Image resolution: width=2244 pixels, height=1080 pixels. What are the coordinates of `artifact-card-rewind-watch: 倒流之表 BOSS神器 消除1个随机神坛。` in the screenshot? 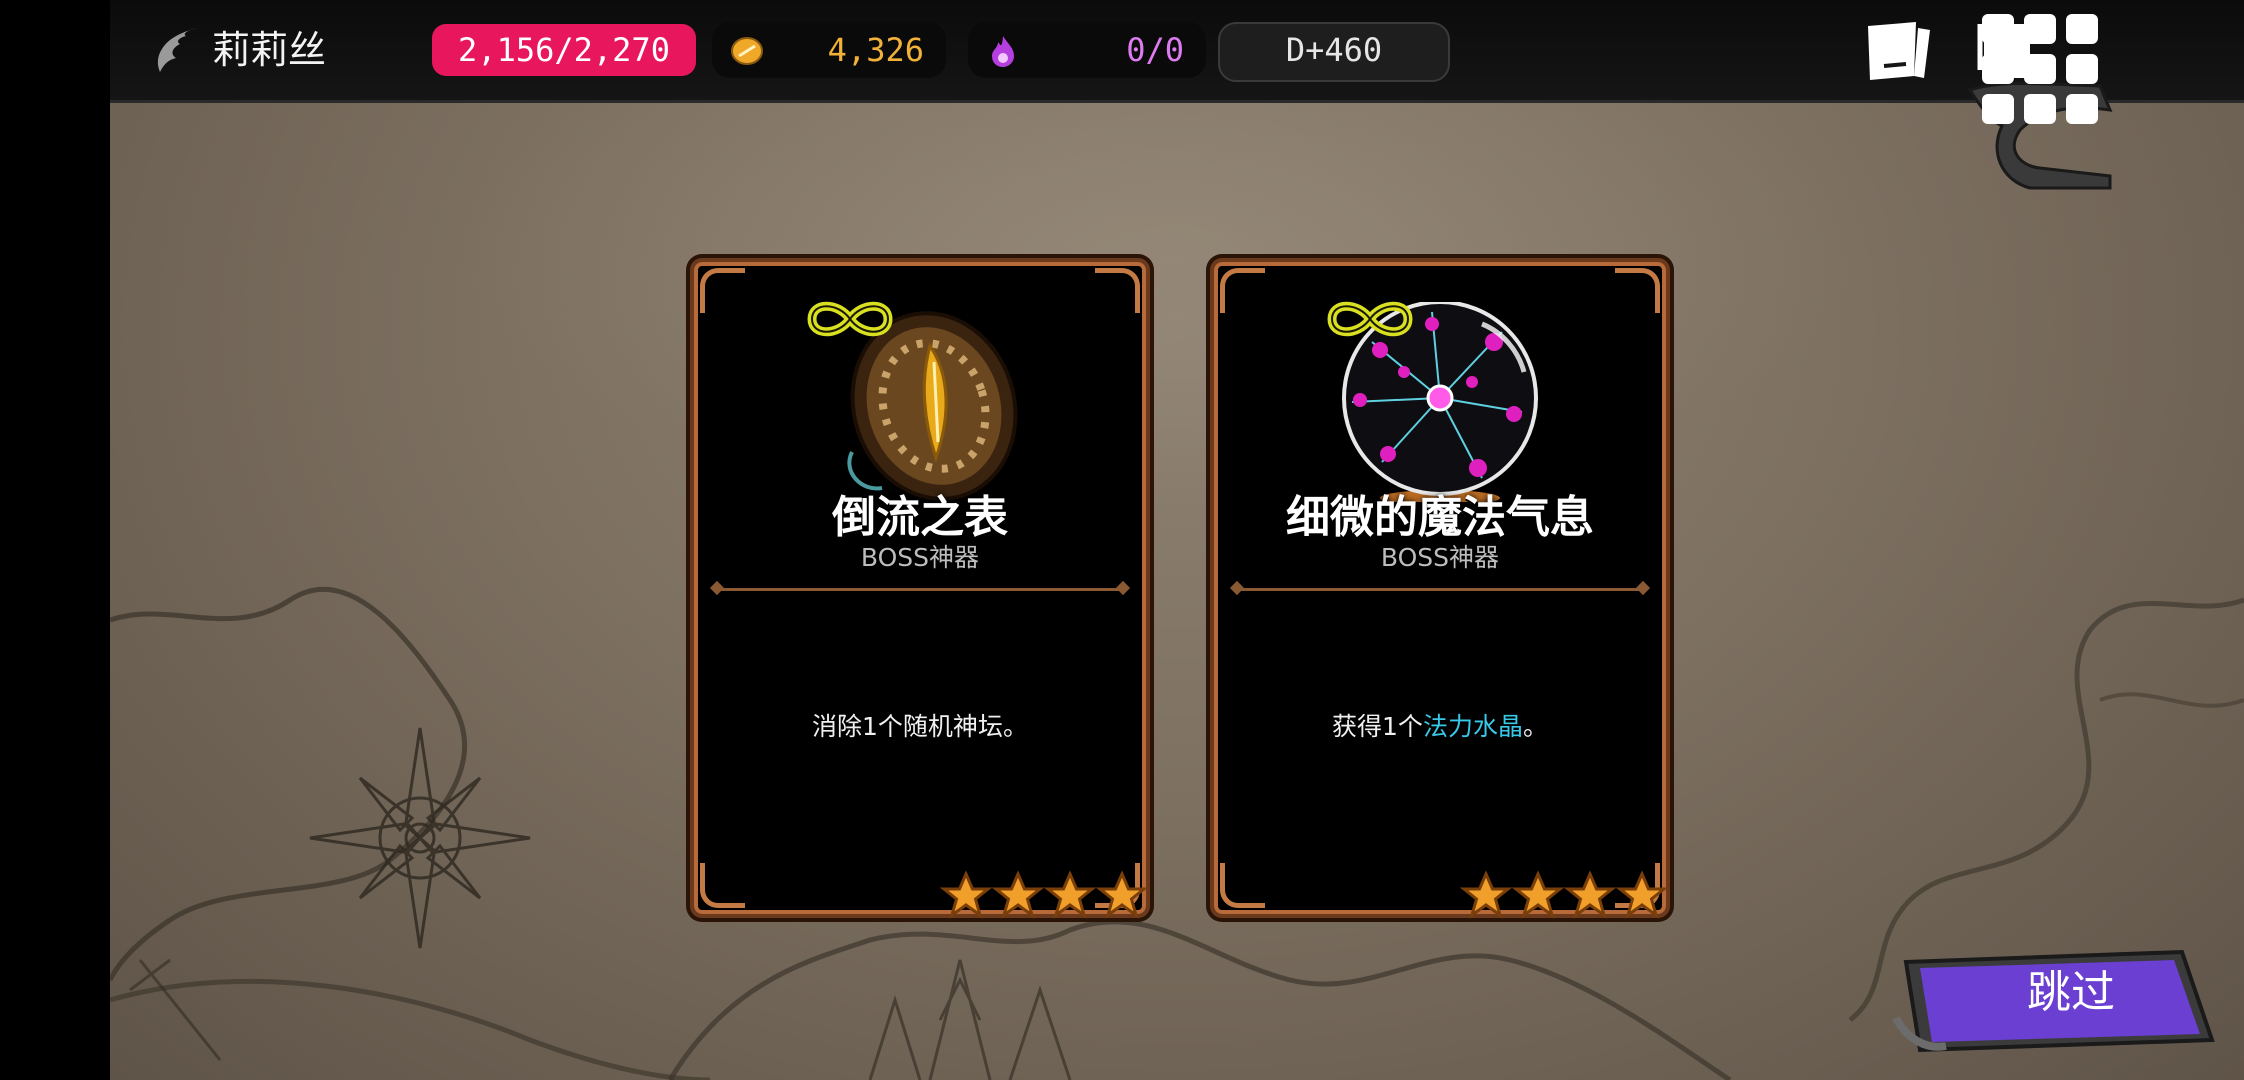 It's located at (921, 590).